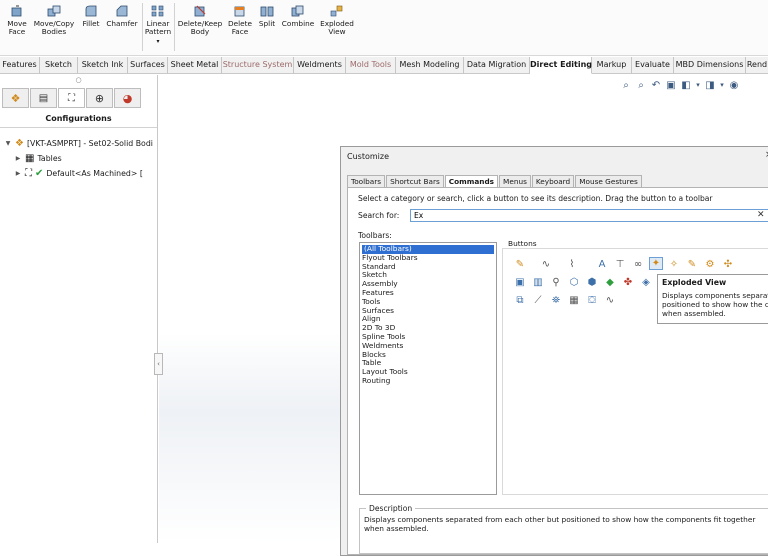 This screenshot has height=556, width=768. Describe the element at coordinates (626, 85) in the screenshot. I see `zoom-to-fit-icon: ⌕` at that location.